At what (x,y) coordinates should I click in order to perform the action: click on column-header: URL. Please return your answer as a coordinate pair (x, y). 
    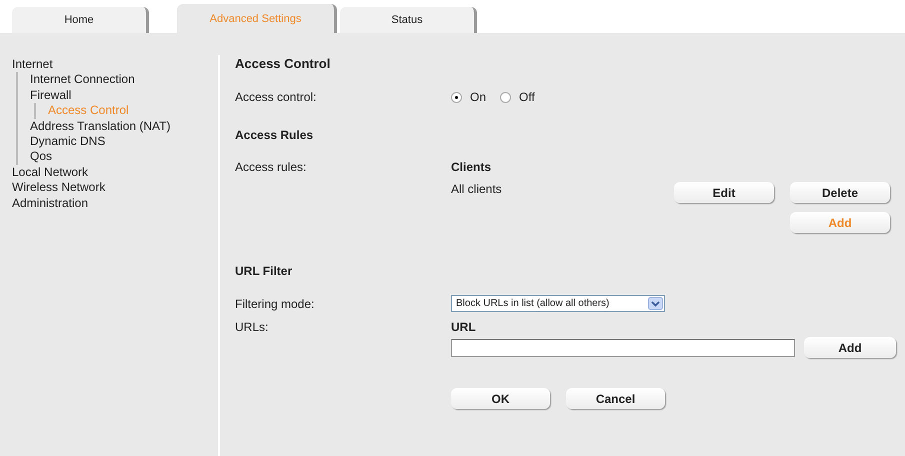
    Looking at the image, I should click on (464, 327).